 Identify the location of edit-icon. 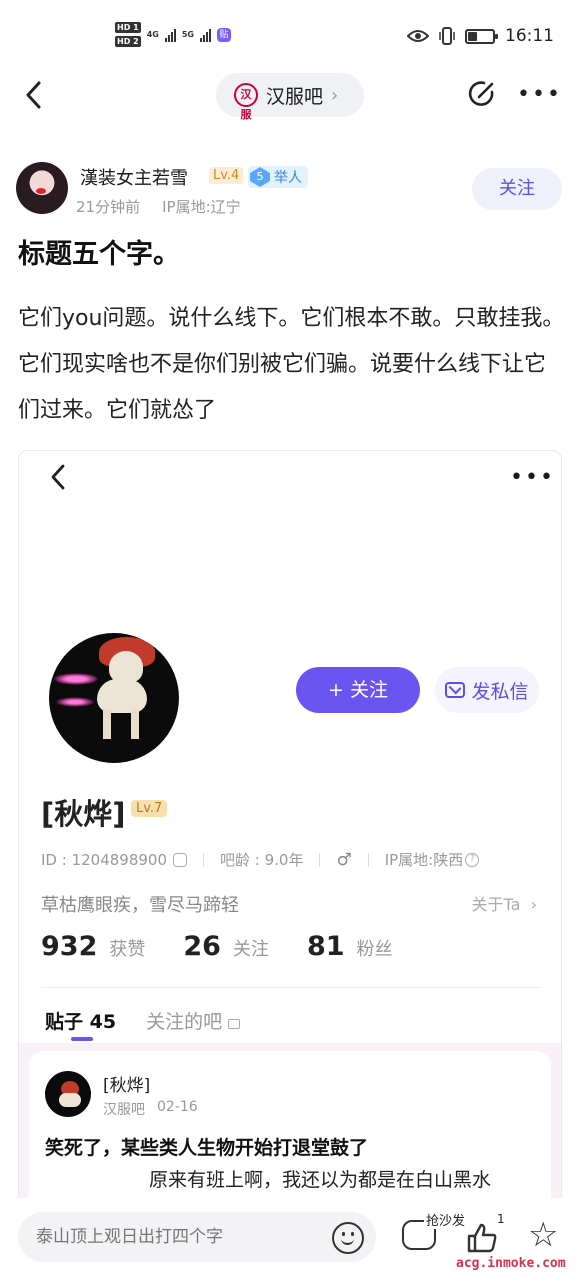
(482, 94).